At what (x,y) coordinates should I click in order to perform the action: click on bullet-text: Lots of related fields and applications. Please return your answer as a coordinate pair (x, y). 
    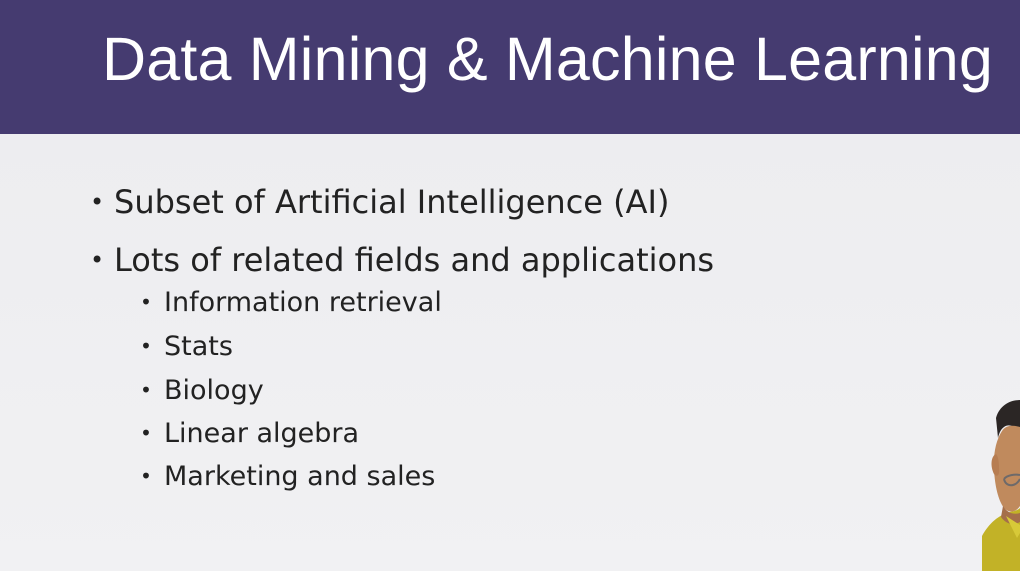
    Looking at the image, I should click on (414, 260).